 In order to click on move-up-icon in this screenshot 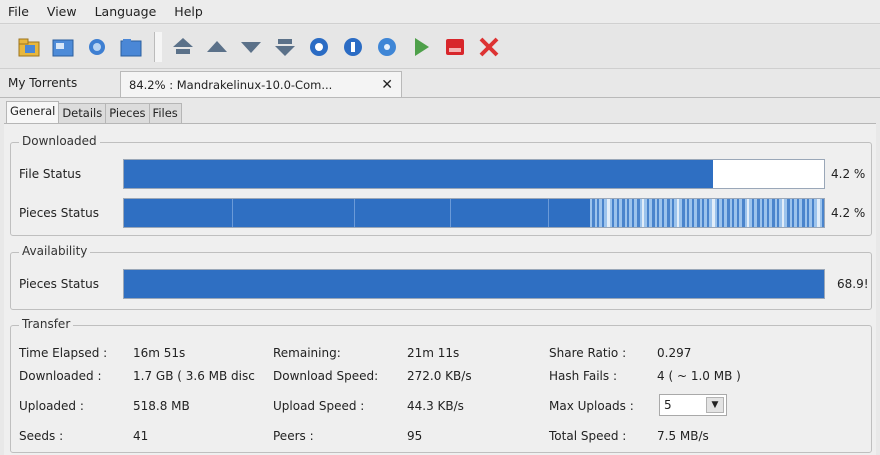, I will do `click(217, 47)`.